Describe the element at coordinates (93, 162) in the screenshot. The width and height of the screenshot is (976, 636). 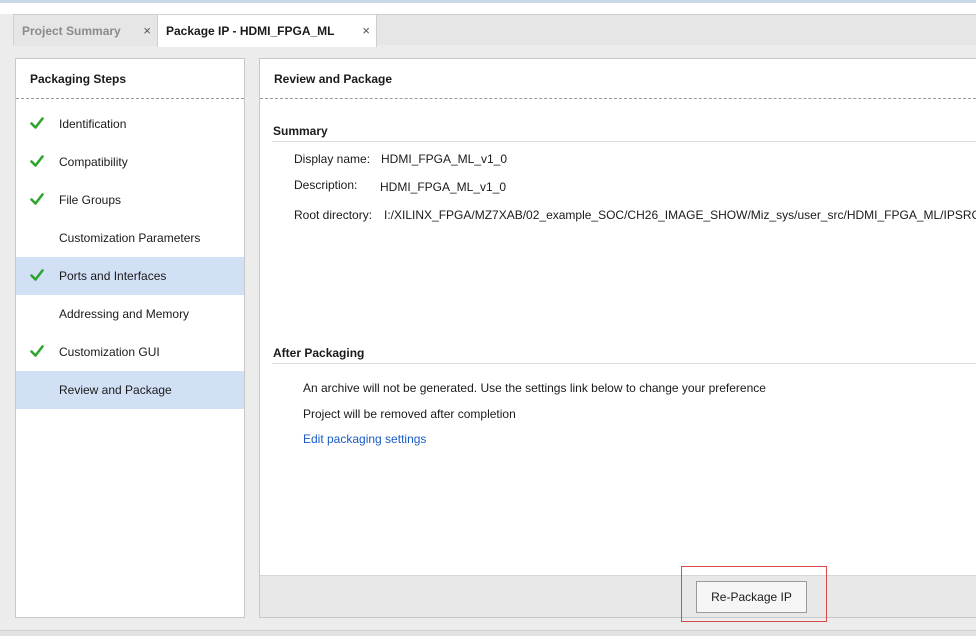
I see `step-label: Compatibility` at that location.